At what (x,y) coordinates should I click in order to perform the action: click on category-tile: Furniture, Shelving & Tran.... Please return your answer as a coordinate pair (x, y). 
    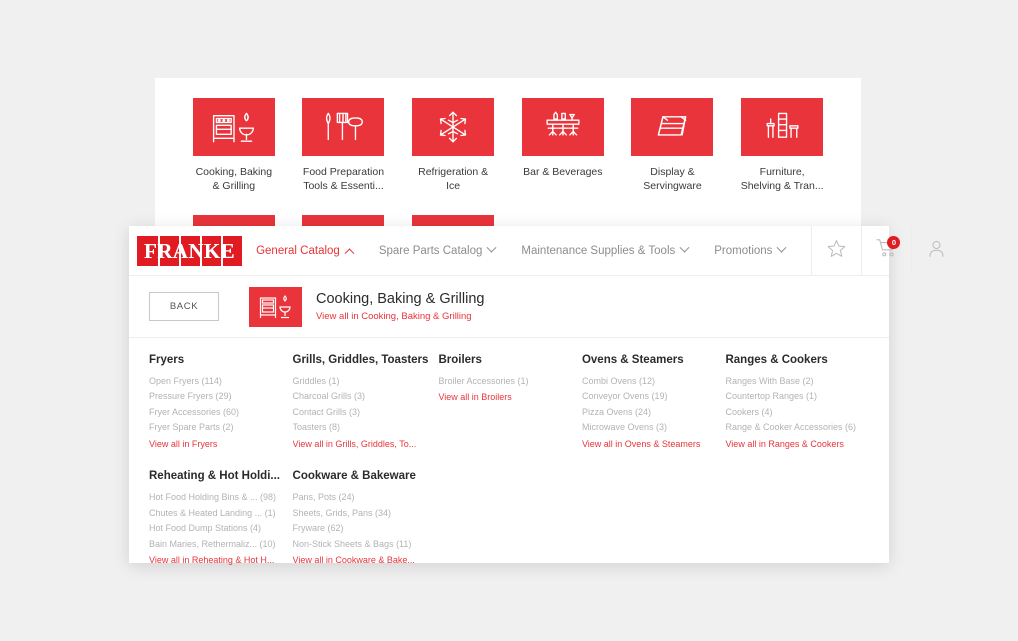
    Looking at the image, I should click on (782, 145).